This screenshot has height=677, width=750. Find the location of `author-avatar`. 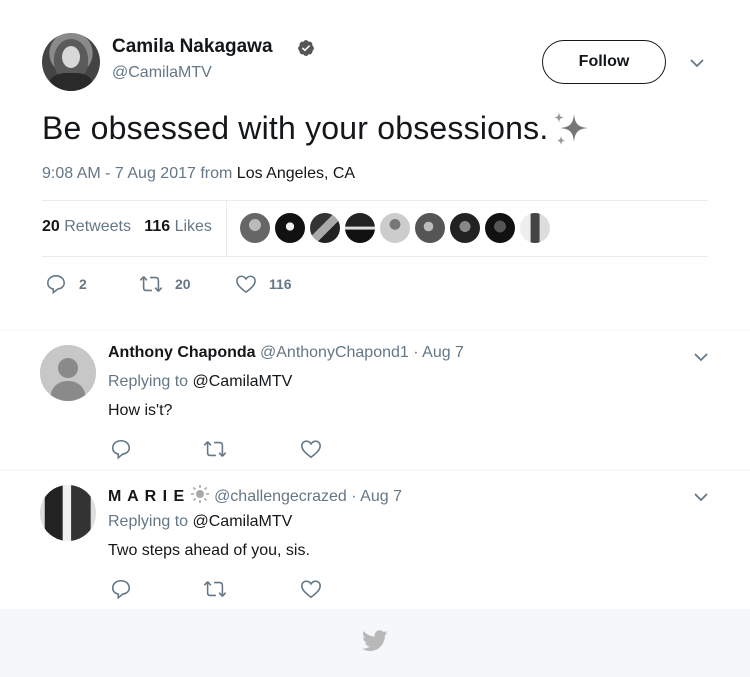

author-avatar is located at coordinates (71, 62).